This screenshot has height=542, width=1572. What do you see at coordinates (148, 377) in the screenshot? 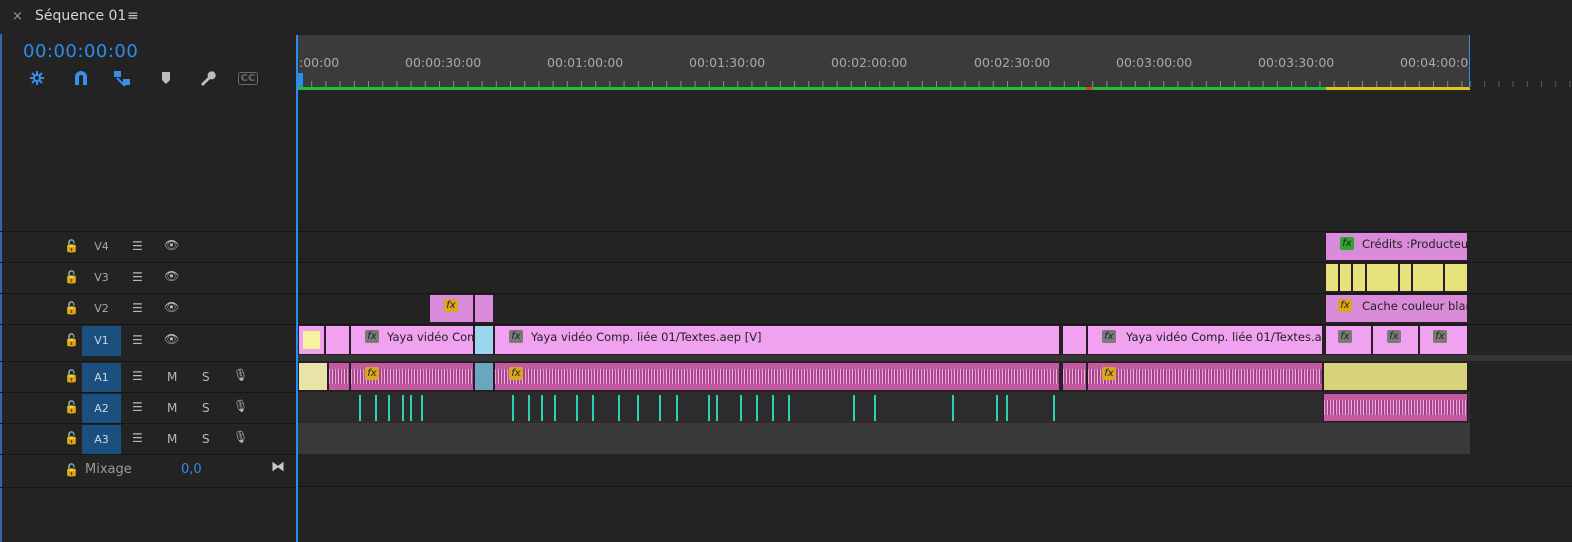
I see `track-header-a1: 🔓 A1 ☰ M S 🎙` at bounding box center [148, 377].